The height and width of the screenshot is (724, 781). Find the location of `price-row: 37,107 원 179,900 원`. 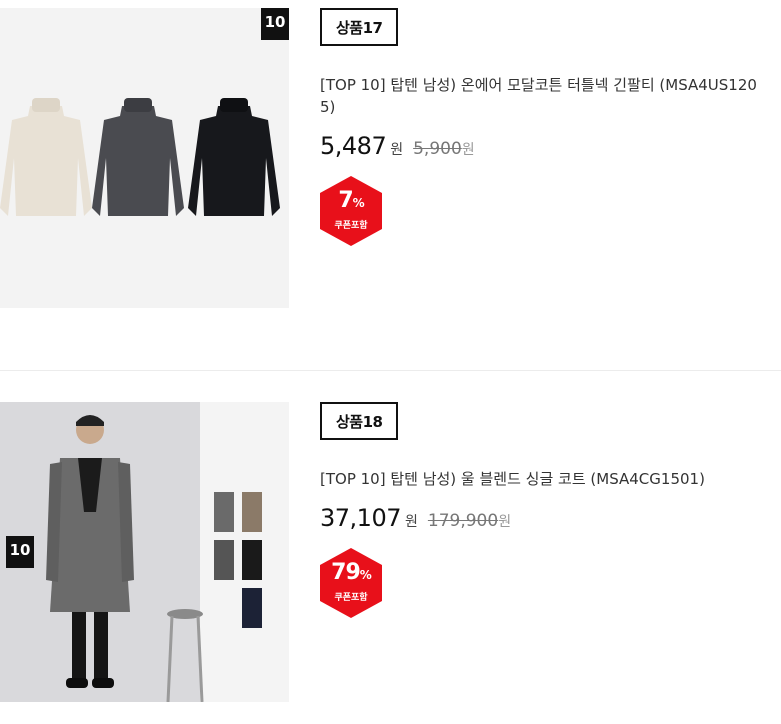

price-row: 37,107 원 179,900 원 is located at coordinates (545, 518).